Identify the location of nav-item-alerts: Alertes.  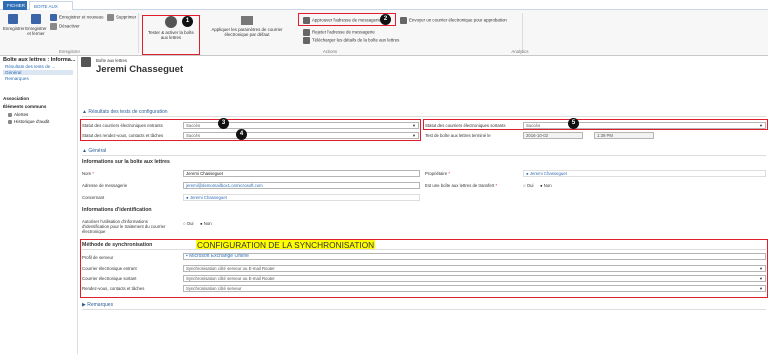
(18, 114).